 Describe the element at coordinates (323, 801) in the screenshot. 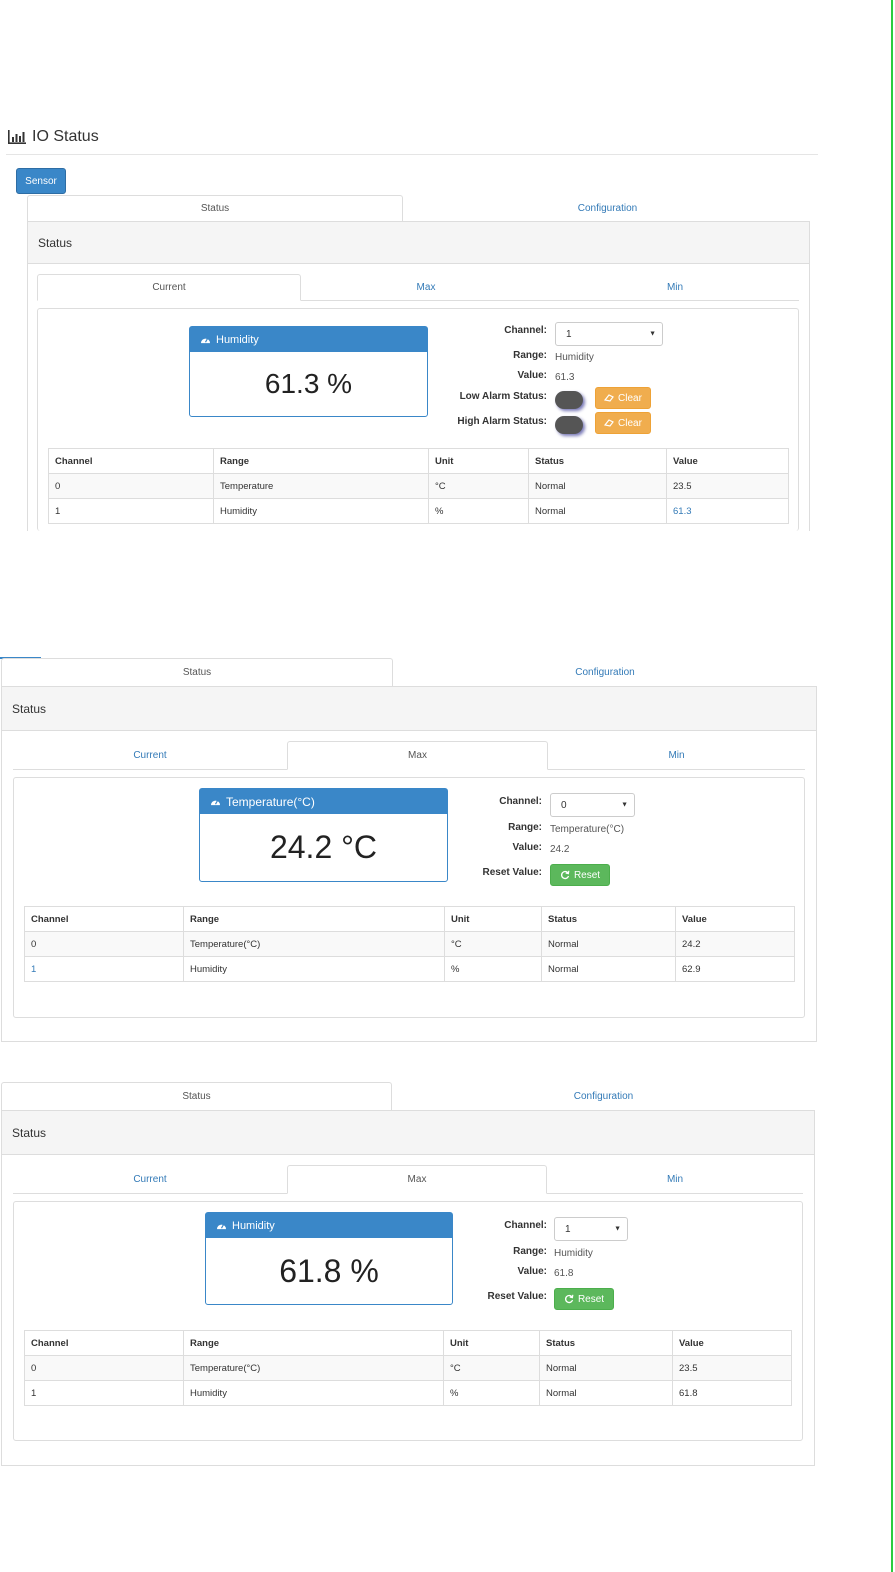

I see `gauge-header: Temperature(°C)` at that location.